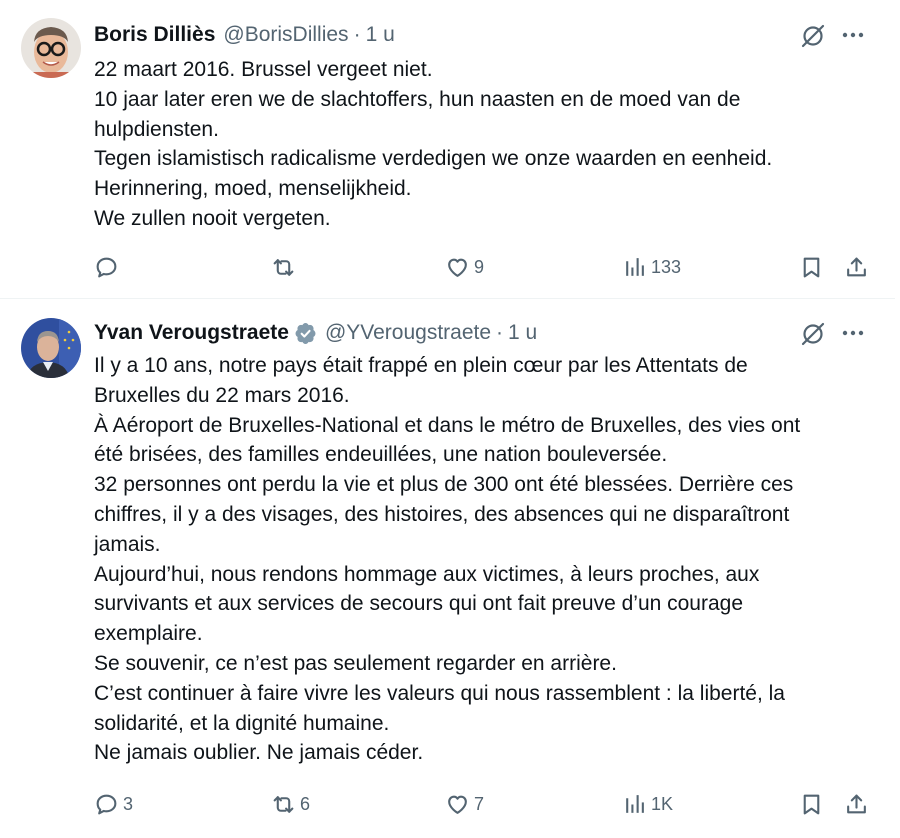 This screenshot has width=900, height=838. Describe the element at coordinates (242, 723) in the screenshot. I see `tweet-text-line: solidarité, et la dignité humaine.` at that location.